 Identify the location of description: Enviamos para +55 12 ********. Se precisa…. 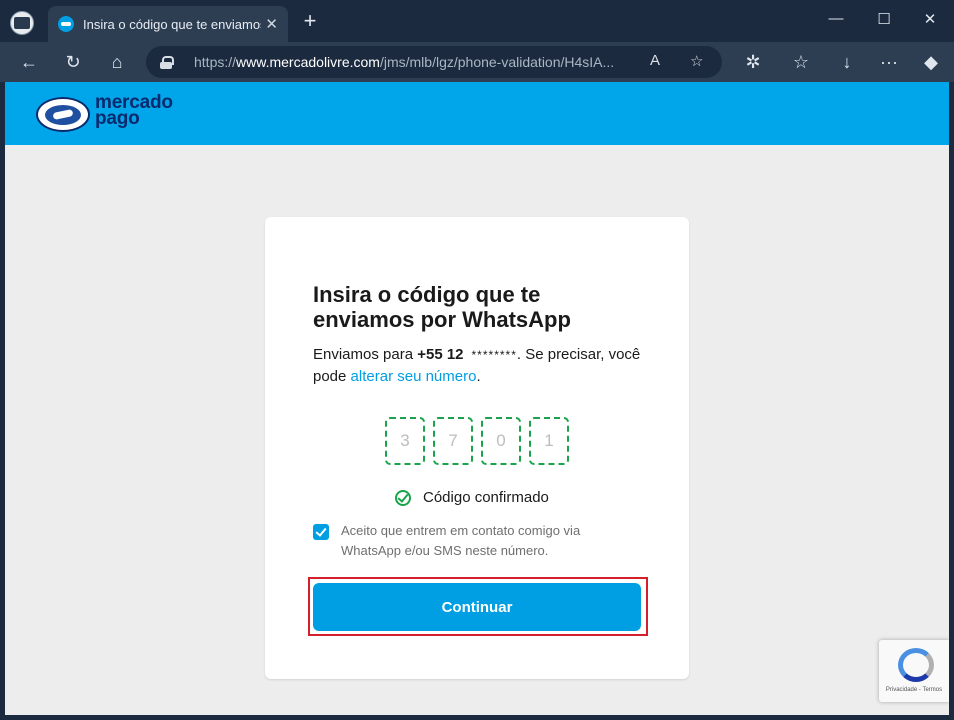
(483, 365).